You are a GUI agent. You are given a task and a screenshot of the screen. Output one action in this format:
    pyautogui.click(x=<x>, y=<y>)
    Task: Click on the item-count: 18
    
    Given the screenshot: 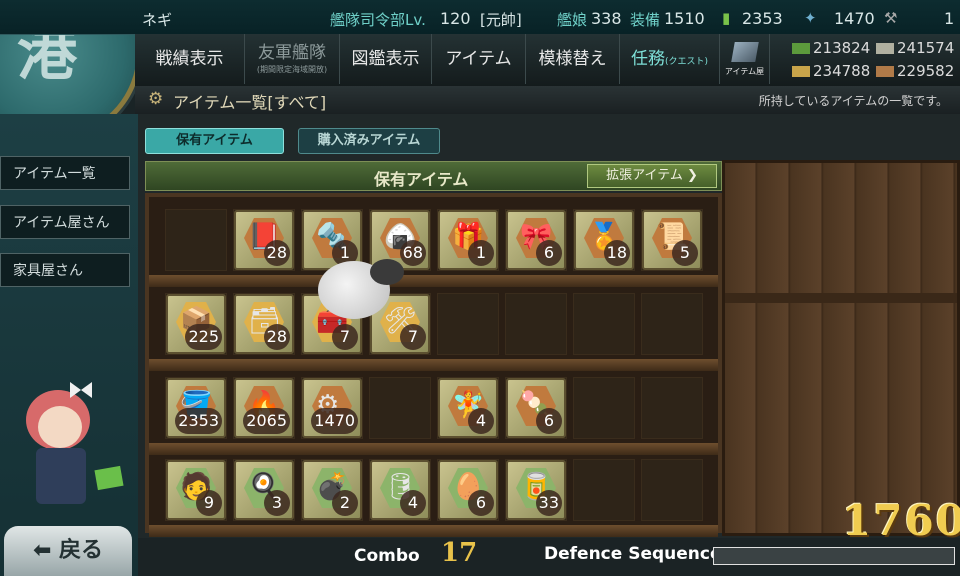 What is the action you would take?
    pyautogui.click(x=616, y=253)
    